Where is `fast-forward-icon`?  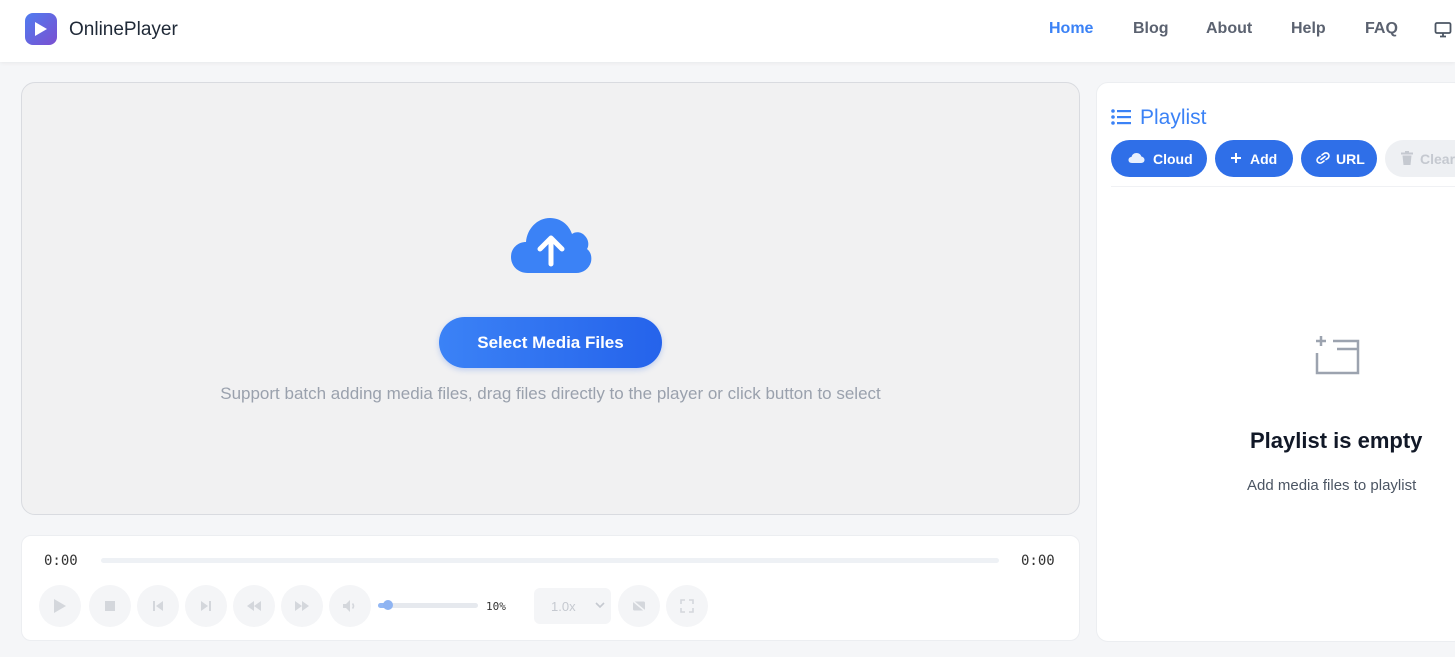 fast-forward-icon is located at coordinates (302, 606).